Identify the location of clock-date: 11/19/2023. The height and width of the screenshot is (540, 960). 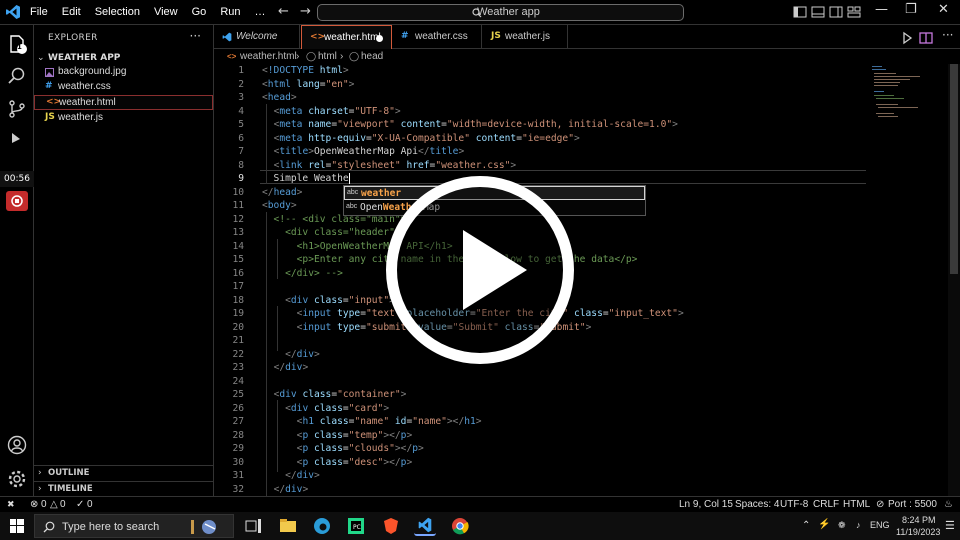
(918, 532).